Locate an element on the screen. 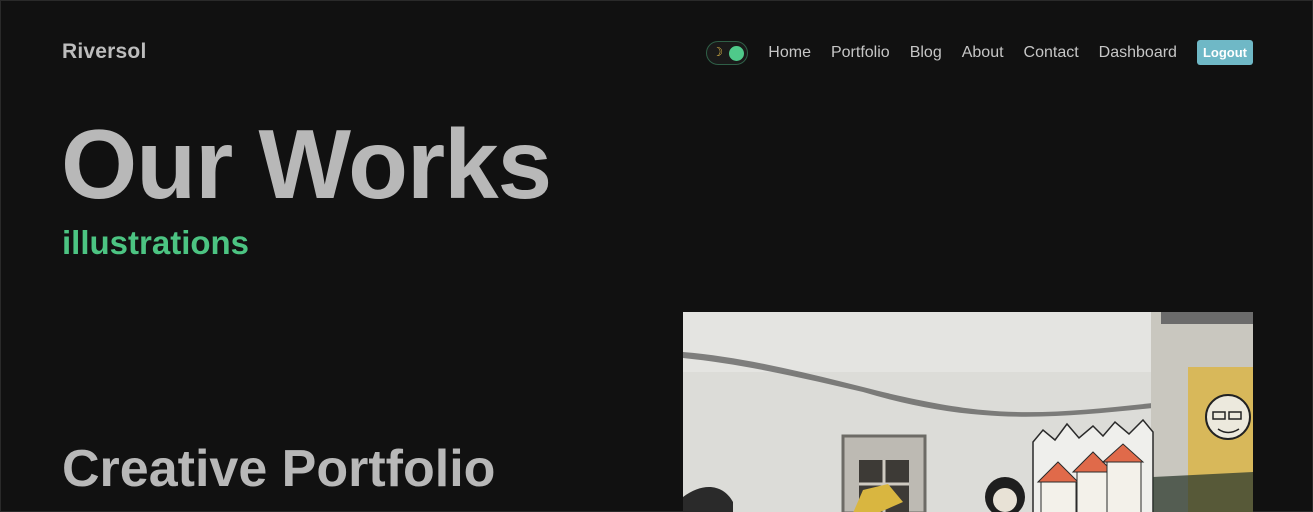 The image size is (1313, 512). nav-link-home: Home is located at coordinates (789, 53).